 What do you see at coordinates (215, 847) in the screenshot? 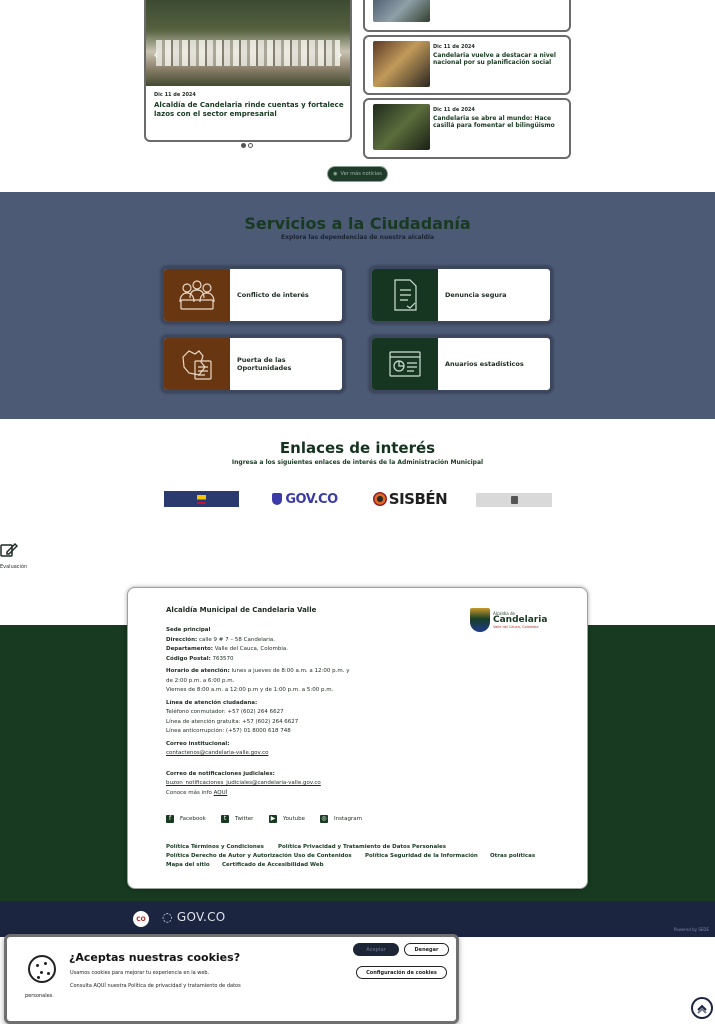
I see `policy-terms-link: Política Términos y Condiciones` at bounding box center [215, 847].